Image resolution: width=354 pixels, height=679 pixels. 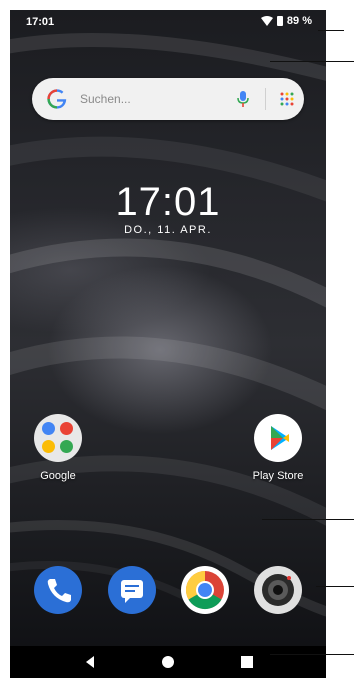 I want to click on messages-icon, so click(x=132, y=591).